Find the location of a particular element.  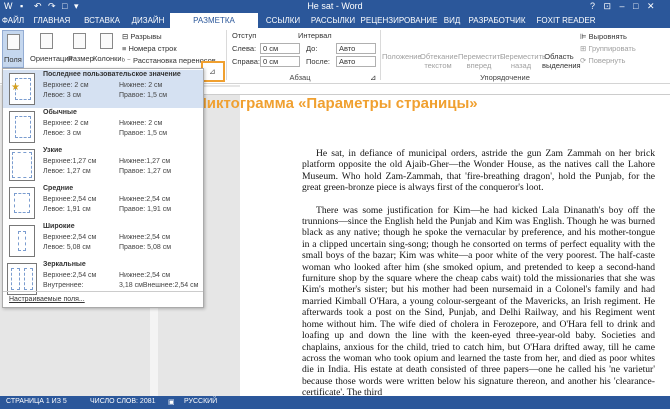

orientation-button: Ориентация is located at coordinates (51, 49).